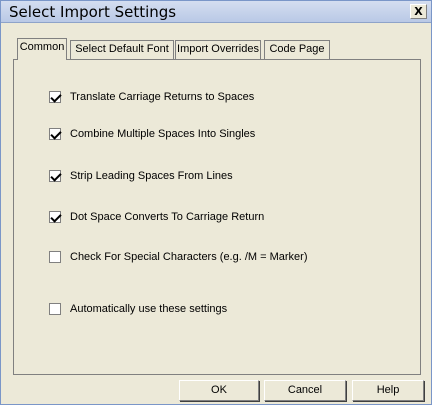 The width and height of the screenshot is (432, 405). I want to click on auto-use-checkbox, so click(55, 309).